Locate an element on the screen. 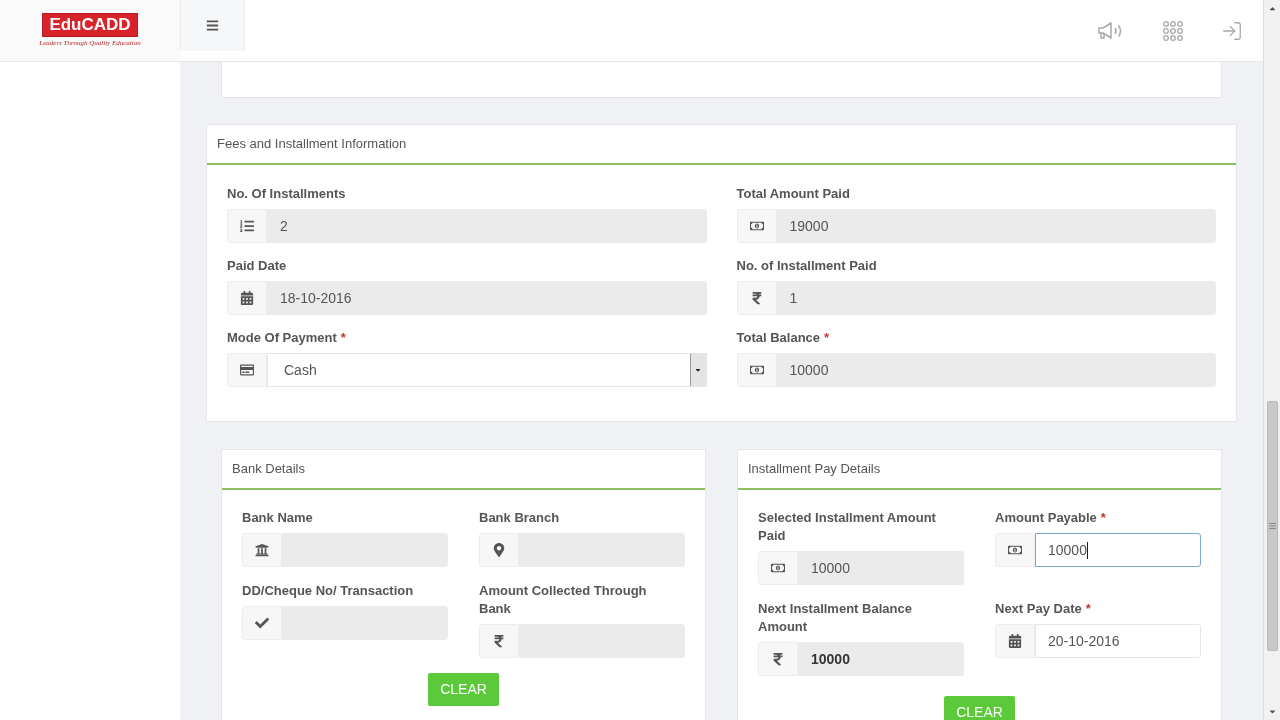 The image size is (1280, 720). field-label: Mode Of Payment * is located at coordinates (287, 338).